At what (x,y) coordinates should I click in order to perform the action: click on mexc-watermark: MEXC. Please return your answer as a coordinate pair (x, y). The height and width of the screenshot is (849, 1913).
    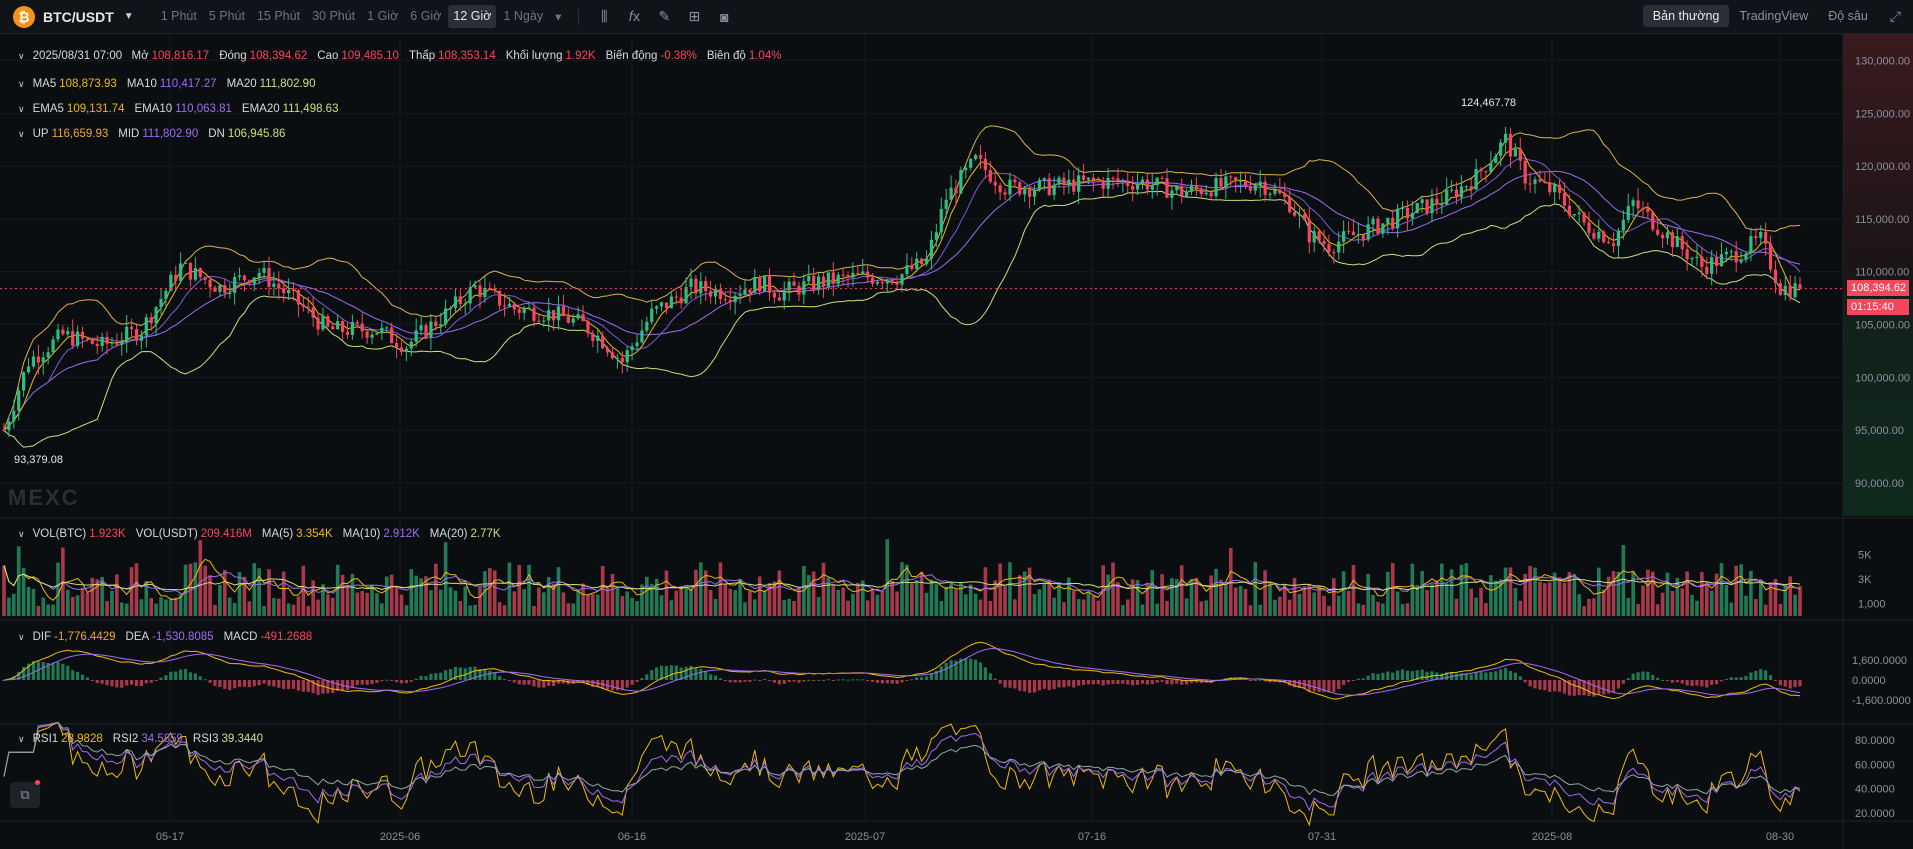
    Looking at the image, I should click on (44, 497).